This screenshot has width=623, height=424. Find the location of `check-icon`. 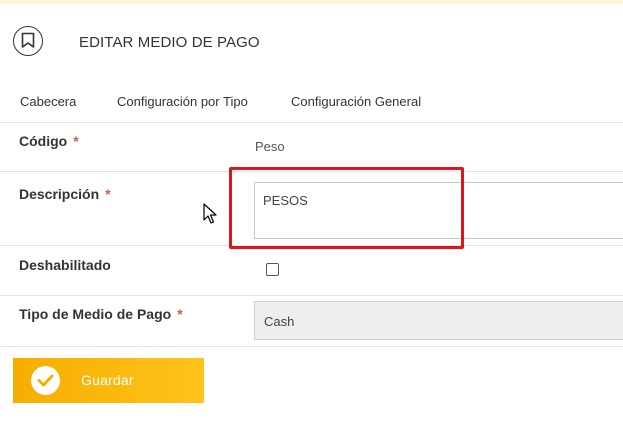

check-icon is located at coordinates (45, 380).